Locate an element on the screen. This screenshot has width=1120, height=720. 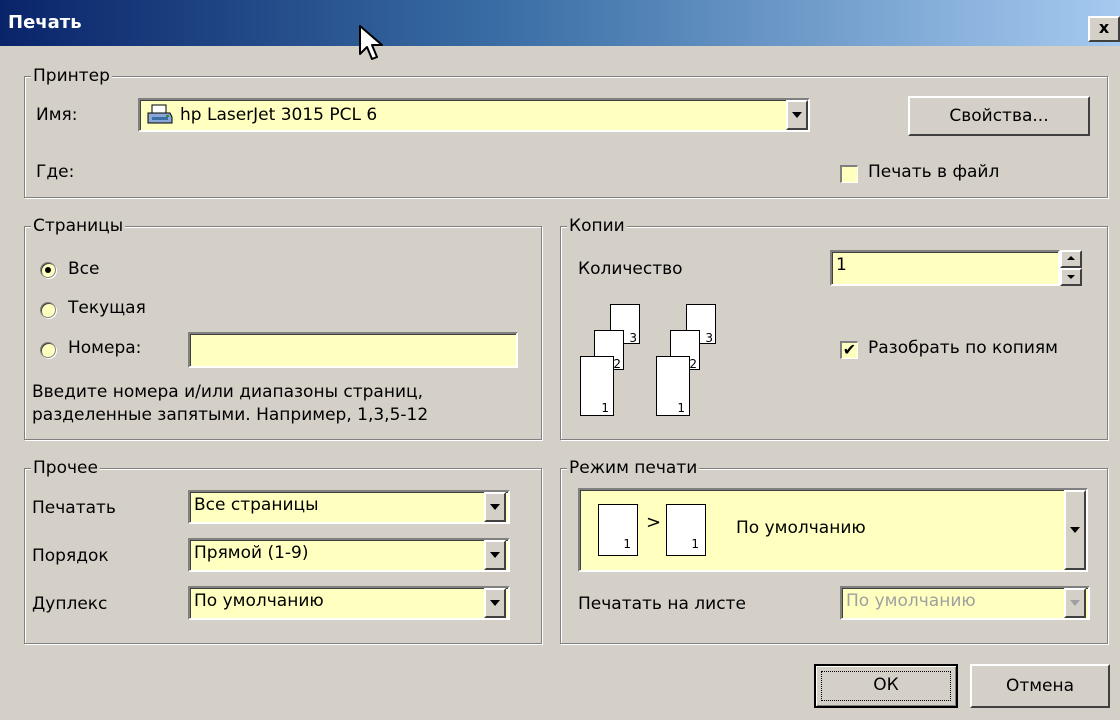
pages-hint-line2: разделенные запятыми. Например, 1,3,5-12 is located at coordinates (230, 415).